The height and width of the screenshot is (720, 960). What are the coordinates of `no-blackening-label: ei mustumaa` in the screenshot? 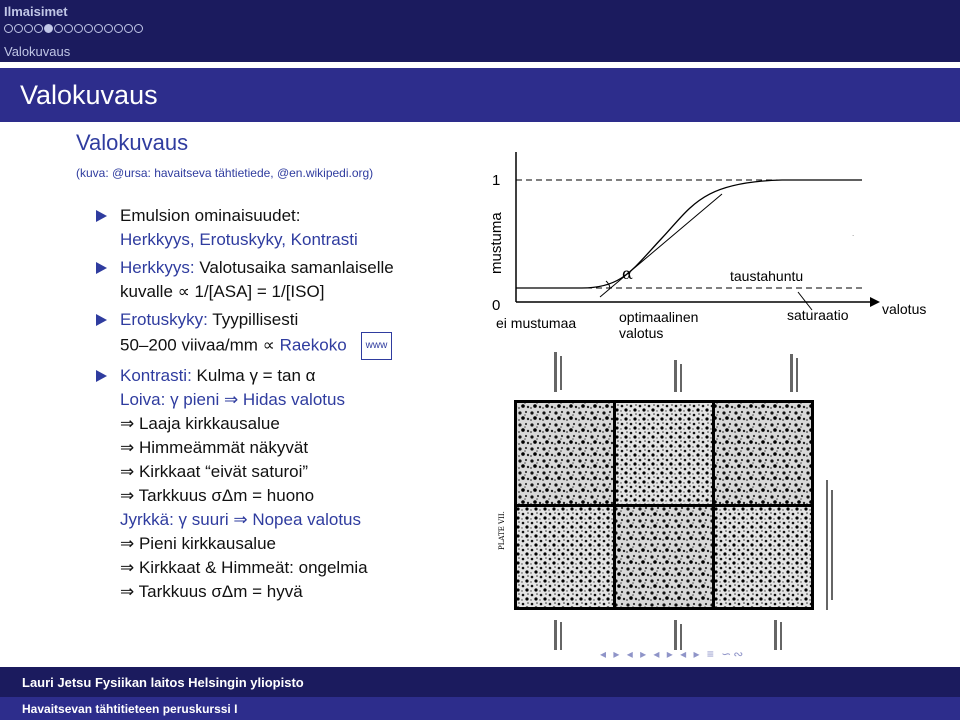 It's located at (536, 323).